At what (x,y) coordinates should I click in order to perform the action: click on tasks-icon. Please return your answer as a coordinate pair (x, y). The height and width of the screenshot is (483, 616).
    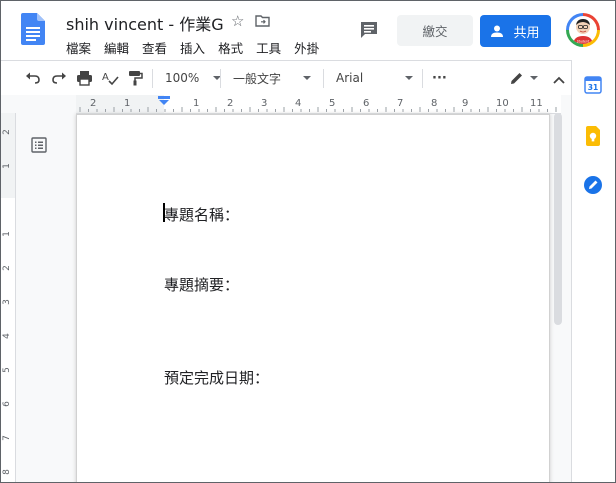
    Looking at the image, I should click on (593, 185).